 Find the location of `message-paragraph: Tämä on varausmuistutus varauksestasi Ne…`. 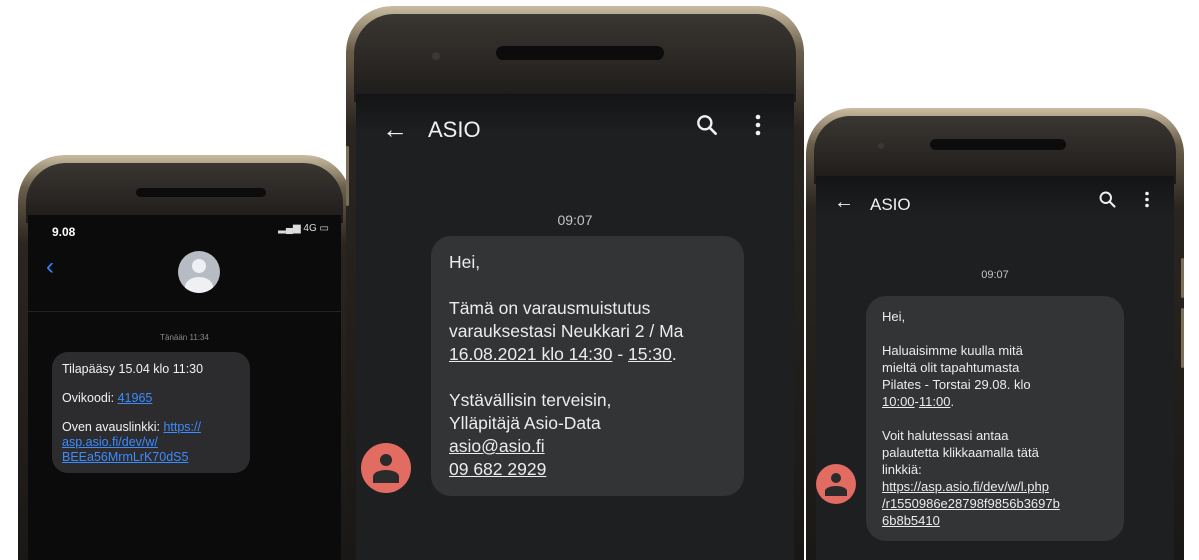

message-paragraph: Tämä on varausmuistutus varauksestasi Ne… is located at coordinates (587, 331).